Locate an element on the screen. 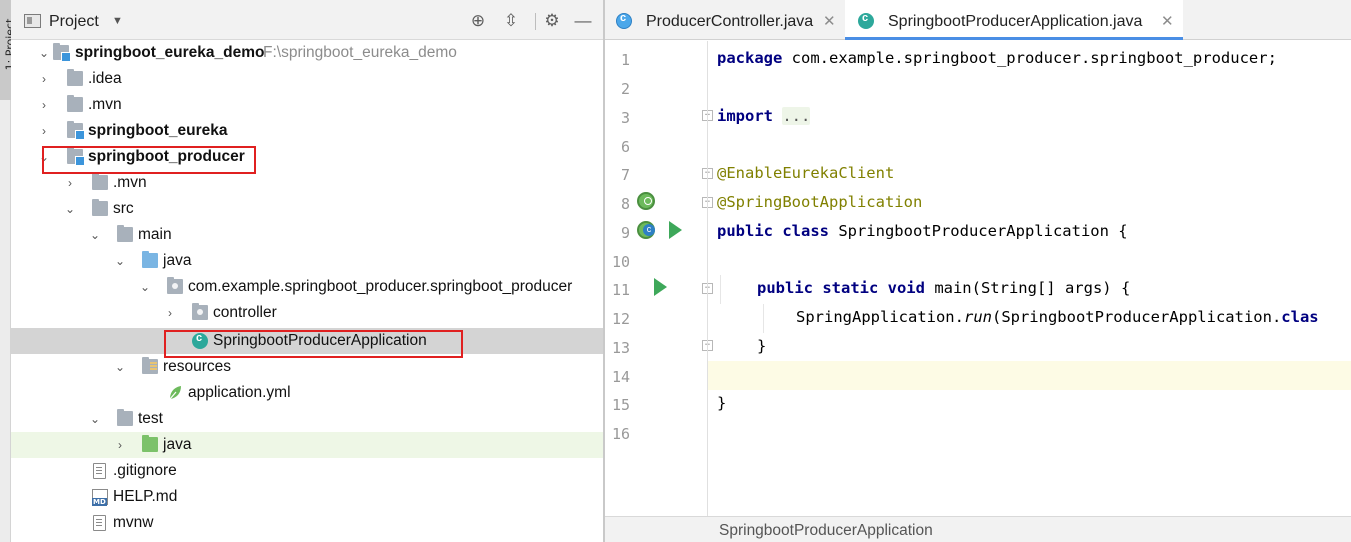 The image size is (1351, 542). code-text: SpringbootProducerApplication { is located at coordinates (978, 231).